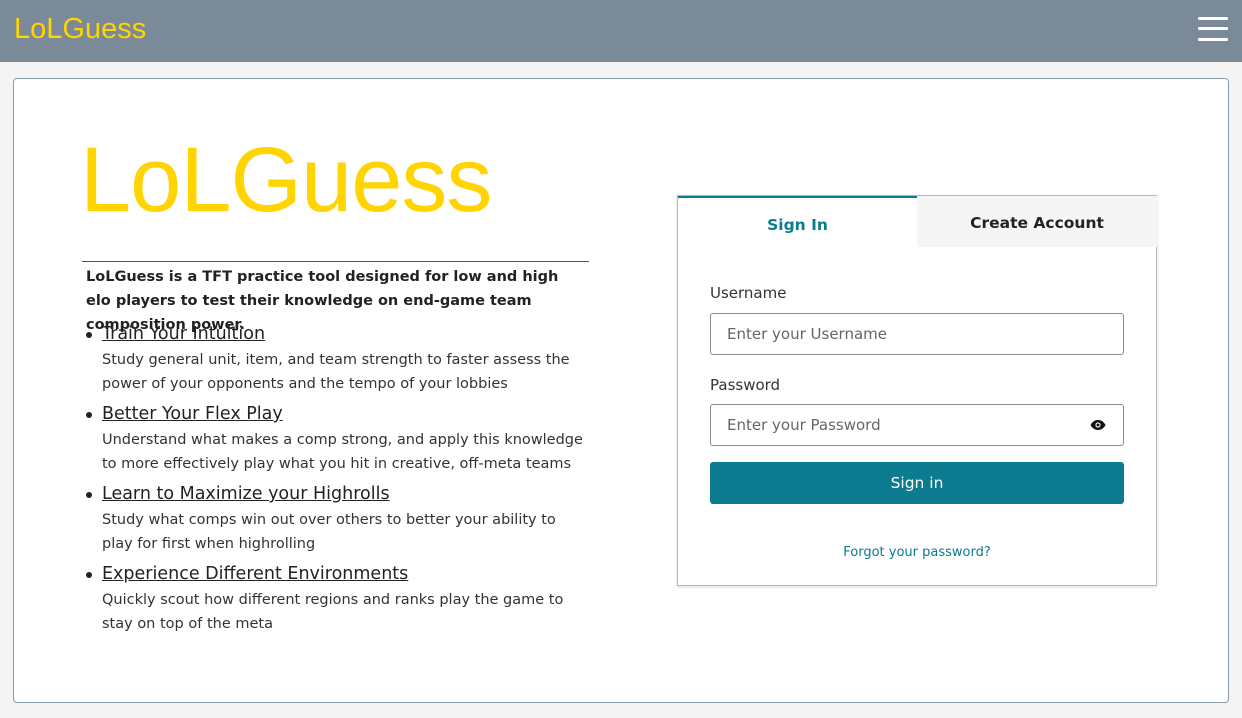 Image resolution: width=1242 pixels, height=718 pixels. I want to click on navbar-brand-link: LoLGuess, so click(80, 29).